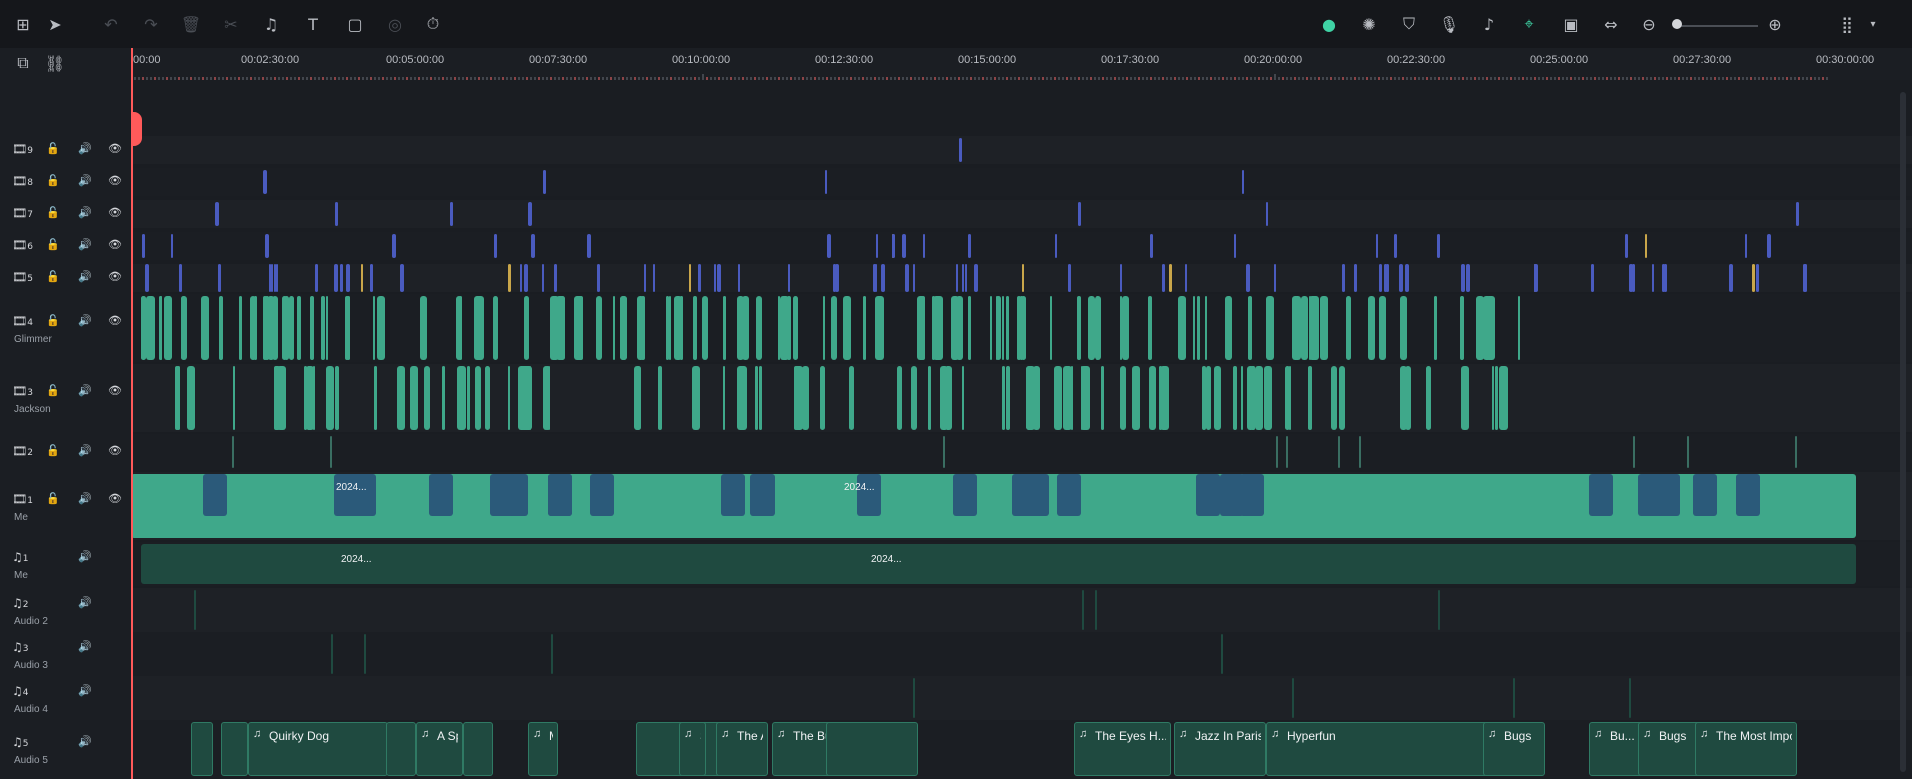  What do you see at coordinates (53, 244) in the screenshot?
I see `lock-icon: 🔓` at bounding box center [53, 244].